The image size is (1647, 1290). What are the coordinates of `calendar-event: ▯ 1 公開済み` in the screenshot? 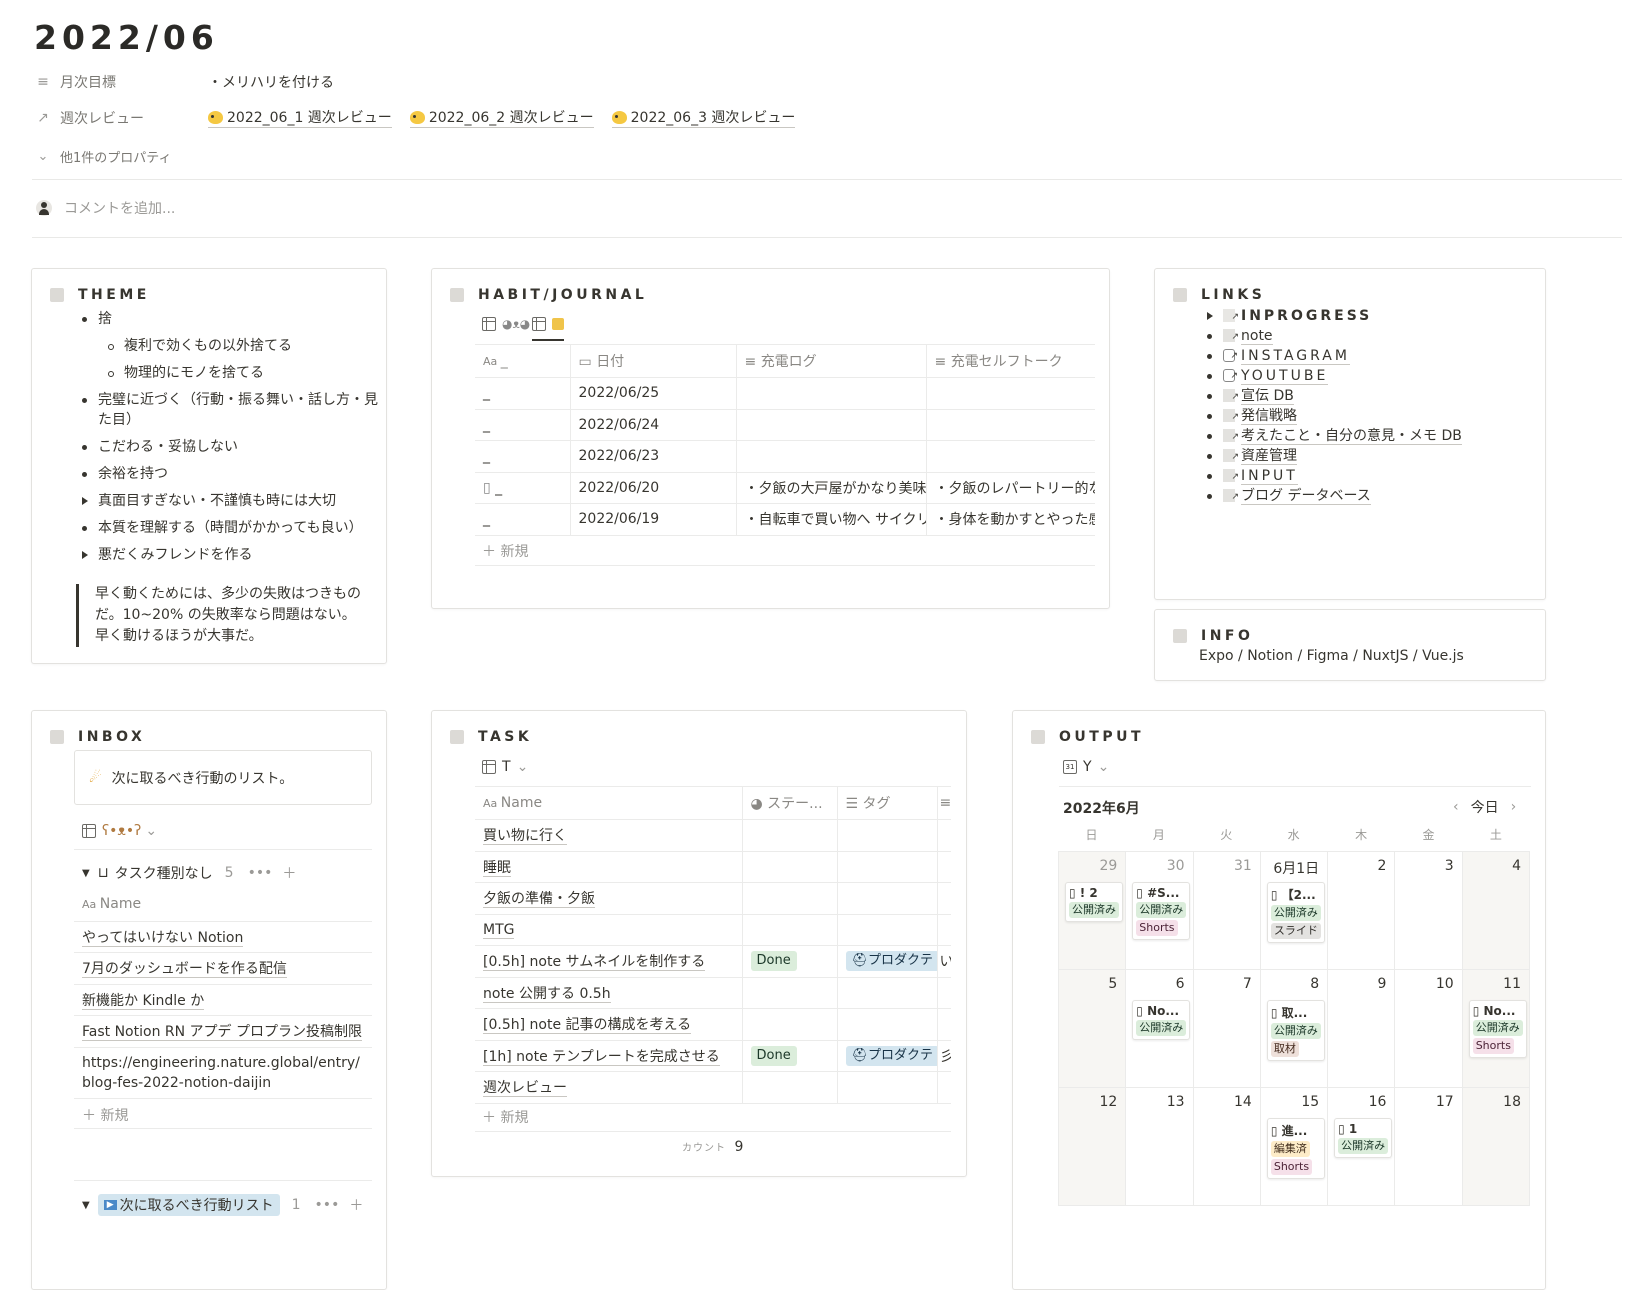 It's located at (1363, 1138).